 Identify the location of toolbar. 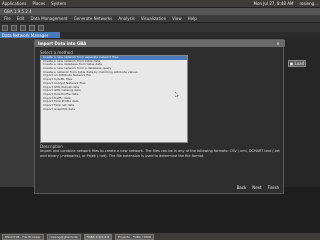
(160, 27).